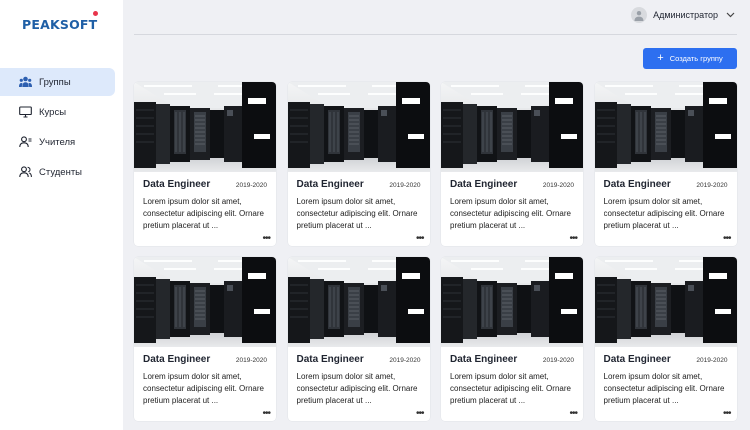 The height and width of the screenshot is (430, 750). What do you see at coordinates (685, 15) in the screenshot?
I see `user-name: Администратор` at bounding box center [685, 15].